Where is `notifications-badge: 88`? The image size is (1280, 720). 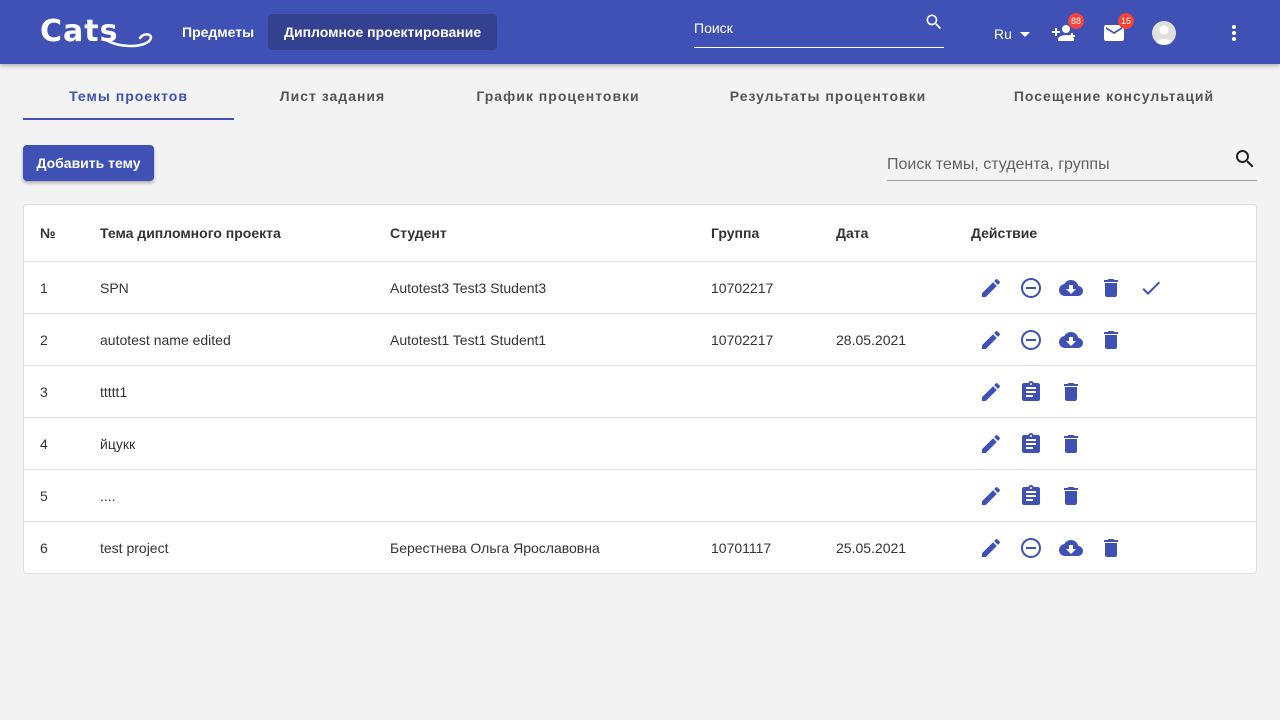
notifications-badge: 88 is located at coordinates (1076, 21).